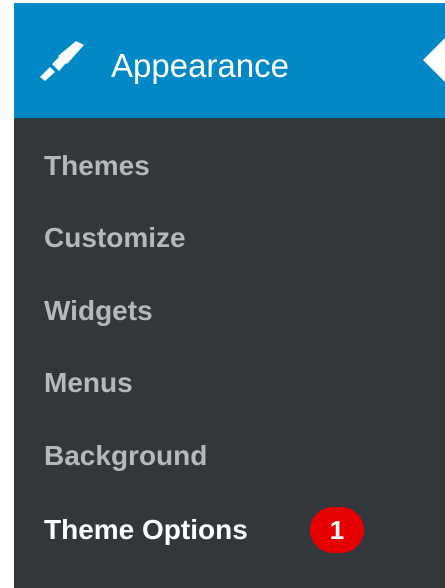  Describe the element at coordinates (146, 530) in the screenshot. I see `submenu-item-theme-options: Theme Options` at that location.